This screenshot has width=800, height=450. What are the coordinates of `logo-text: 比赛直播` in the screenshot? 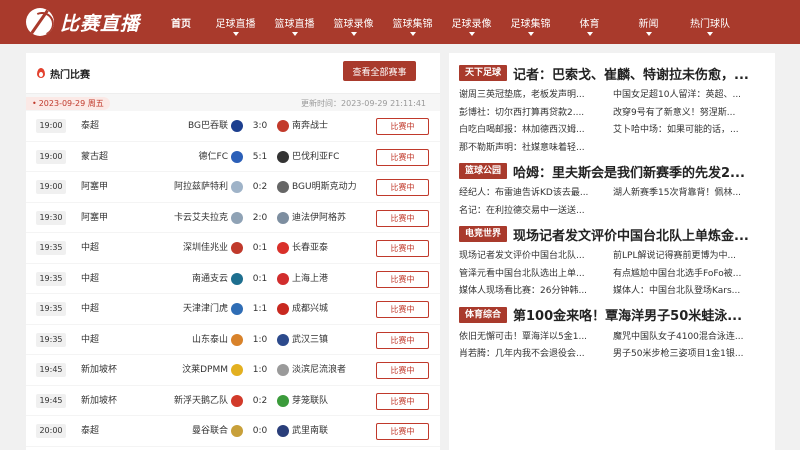 It's located at (100, 23).